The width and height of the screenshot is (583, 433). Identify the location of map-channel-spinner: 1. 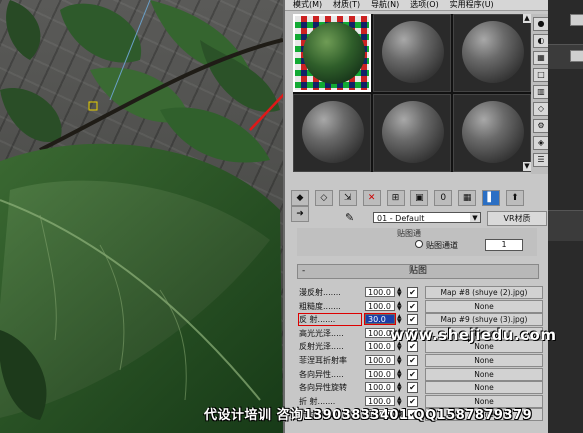
(504, 245).